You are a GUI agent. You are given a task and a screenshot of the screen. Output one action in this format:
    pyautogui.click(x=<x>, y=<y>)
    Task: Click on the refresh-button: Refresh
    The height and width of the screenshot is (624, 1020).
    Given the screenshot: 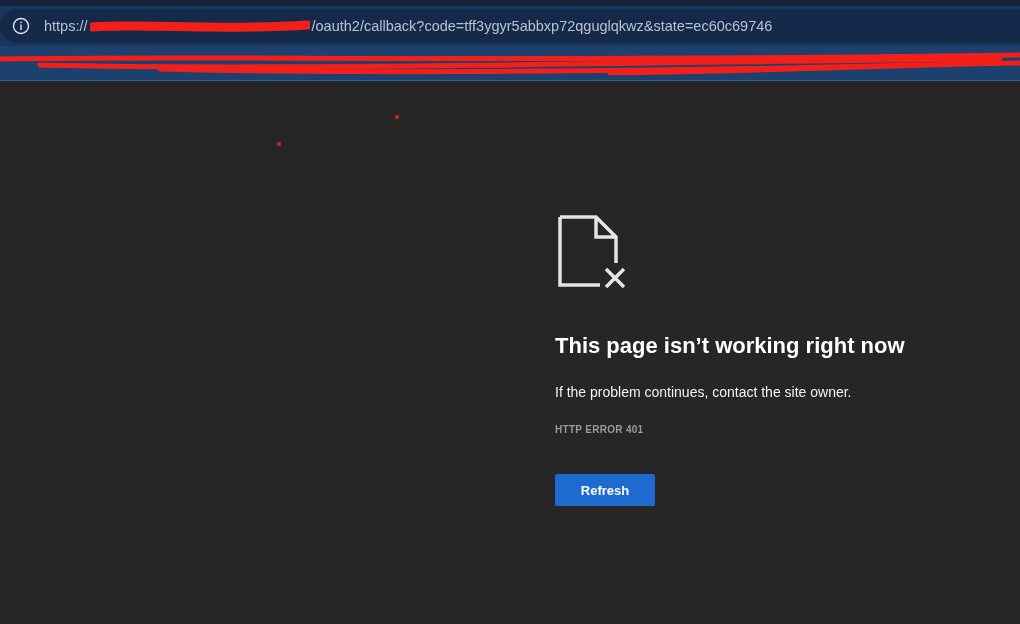 What is the action you would take?
    pyautogui.click(x=605, y=490)
    